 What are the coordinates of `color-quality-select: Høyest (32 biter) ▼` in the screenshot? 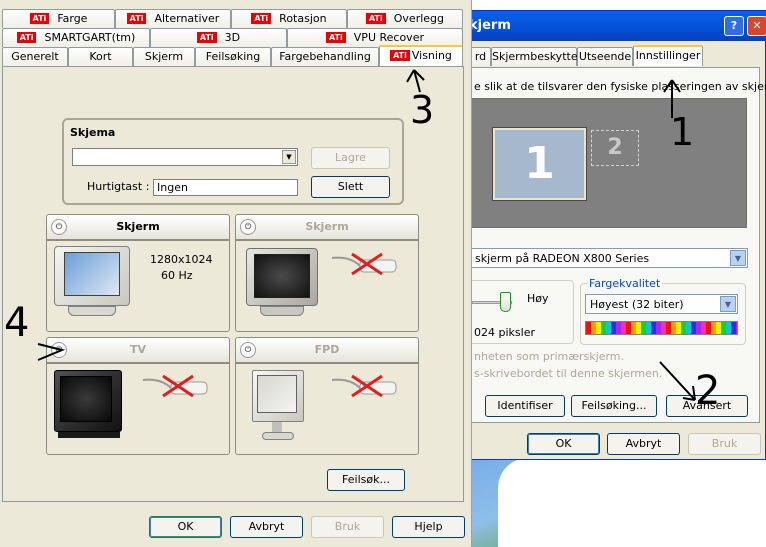 It's located at (661, 304).